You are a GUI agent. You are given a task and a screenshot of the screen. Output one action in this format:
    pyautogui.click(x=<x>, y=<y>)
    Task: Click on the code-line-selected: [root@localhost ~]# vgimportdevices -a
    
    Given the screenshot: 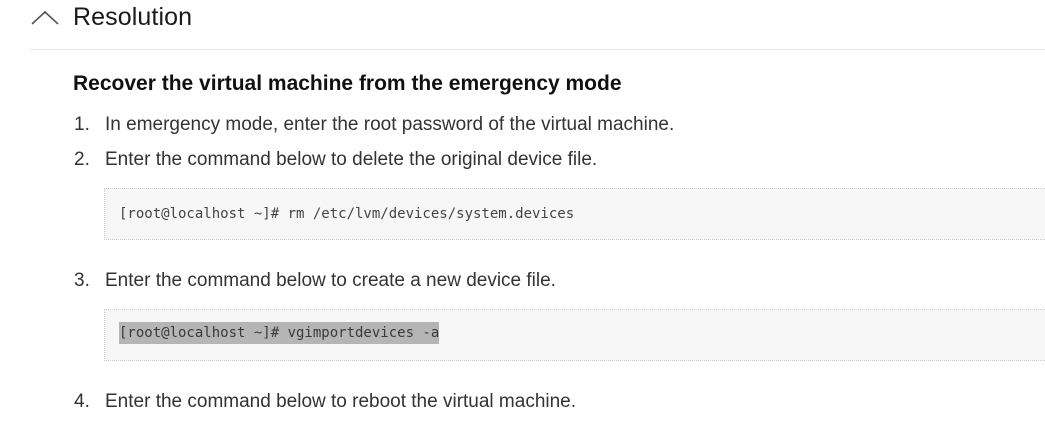 What is the action you would take?
    pyautogui.click(x=279, y=333)
    